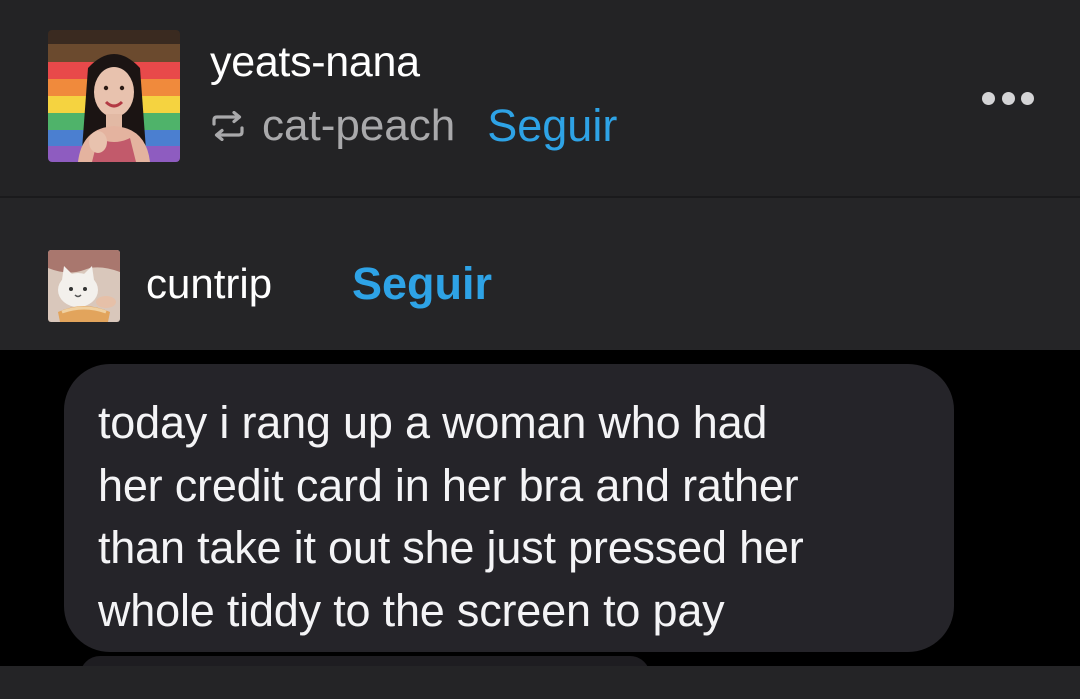  What do you see at coordinates (411, 610) in the screenshot?
I see `message-line: whole tiddy to the screen to pay` at bounding box center [411, 610].